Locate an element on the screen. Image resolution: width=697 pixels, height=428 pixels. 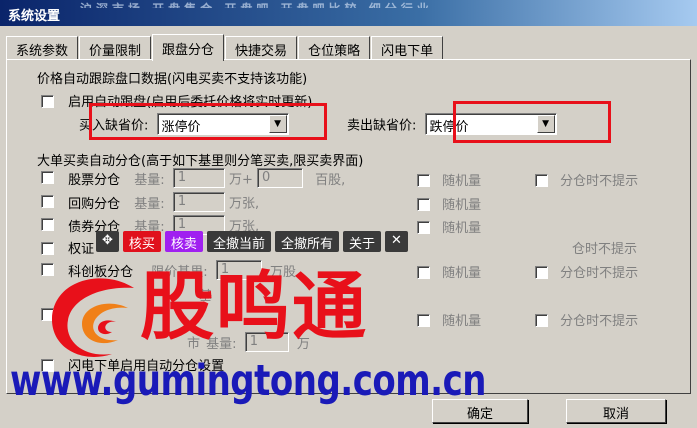
split-row-warrant: 权证 is located at coordinates (67, 247).